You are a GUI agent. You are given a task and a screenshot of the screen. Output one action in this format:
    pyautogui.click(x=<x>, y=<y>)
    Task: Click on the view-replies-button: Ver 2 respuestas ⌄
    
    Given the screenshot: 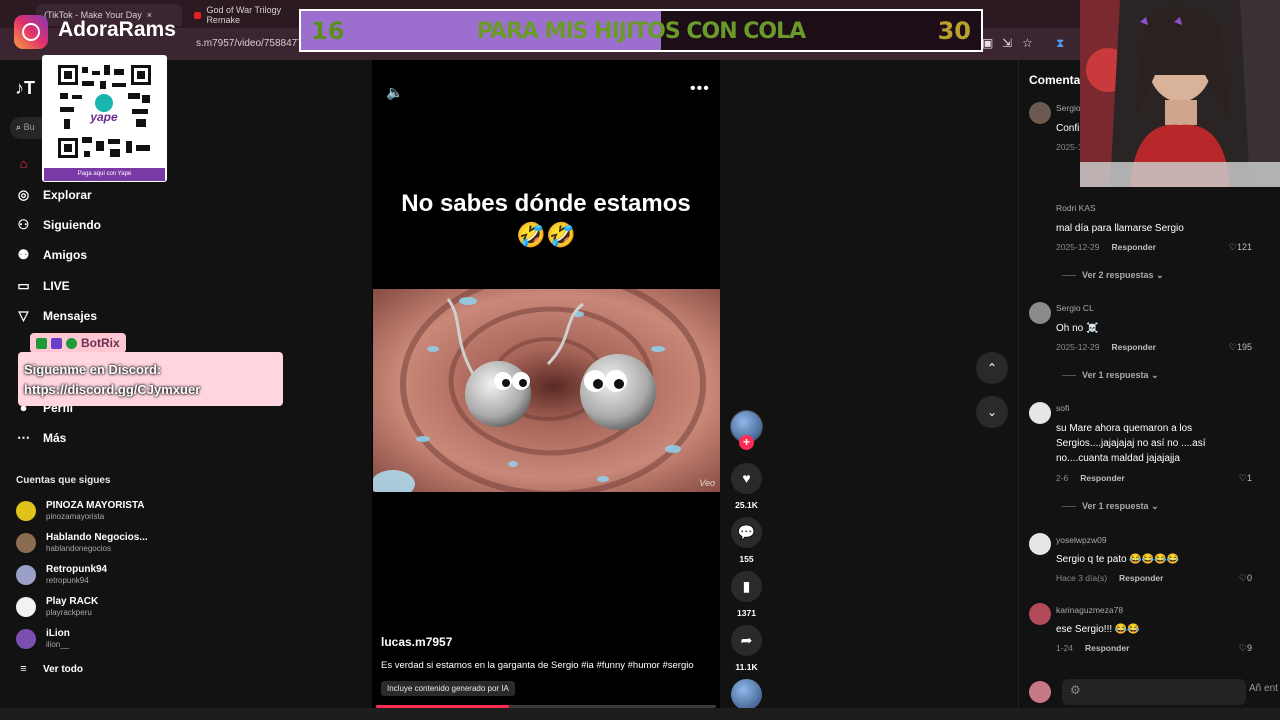 What is the action you would take?
    pyautogui.click(x=1113, y=275)
    